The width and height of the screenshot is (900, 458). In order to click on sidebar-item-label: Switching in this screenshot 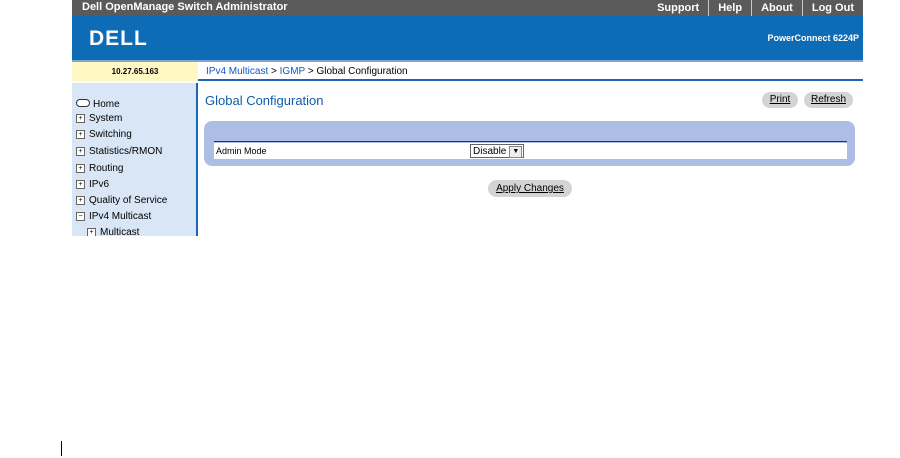, I will do `click(110, 134)`.